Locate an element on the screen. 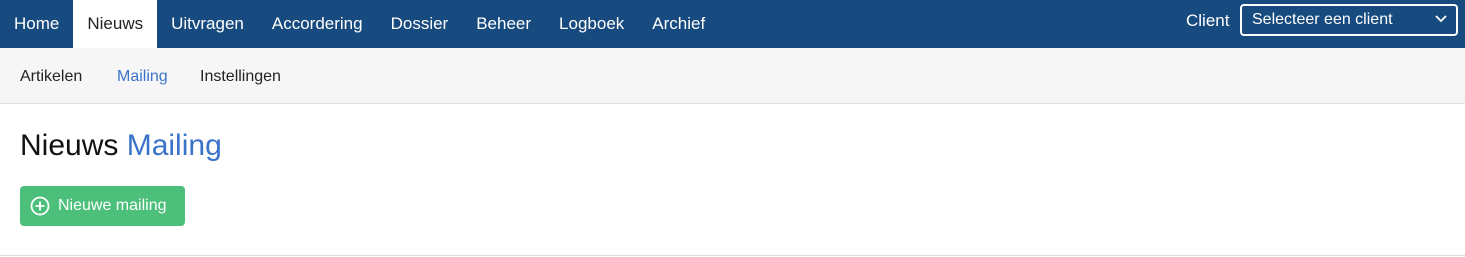 This screenshot has width=1465, height=257. tab-uitvragen: Uitvragen is located at coordinates (207, 24).